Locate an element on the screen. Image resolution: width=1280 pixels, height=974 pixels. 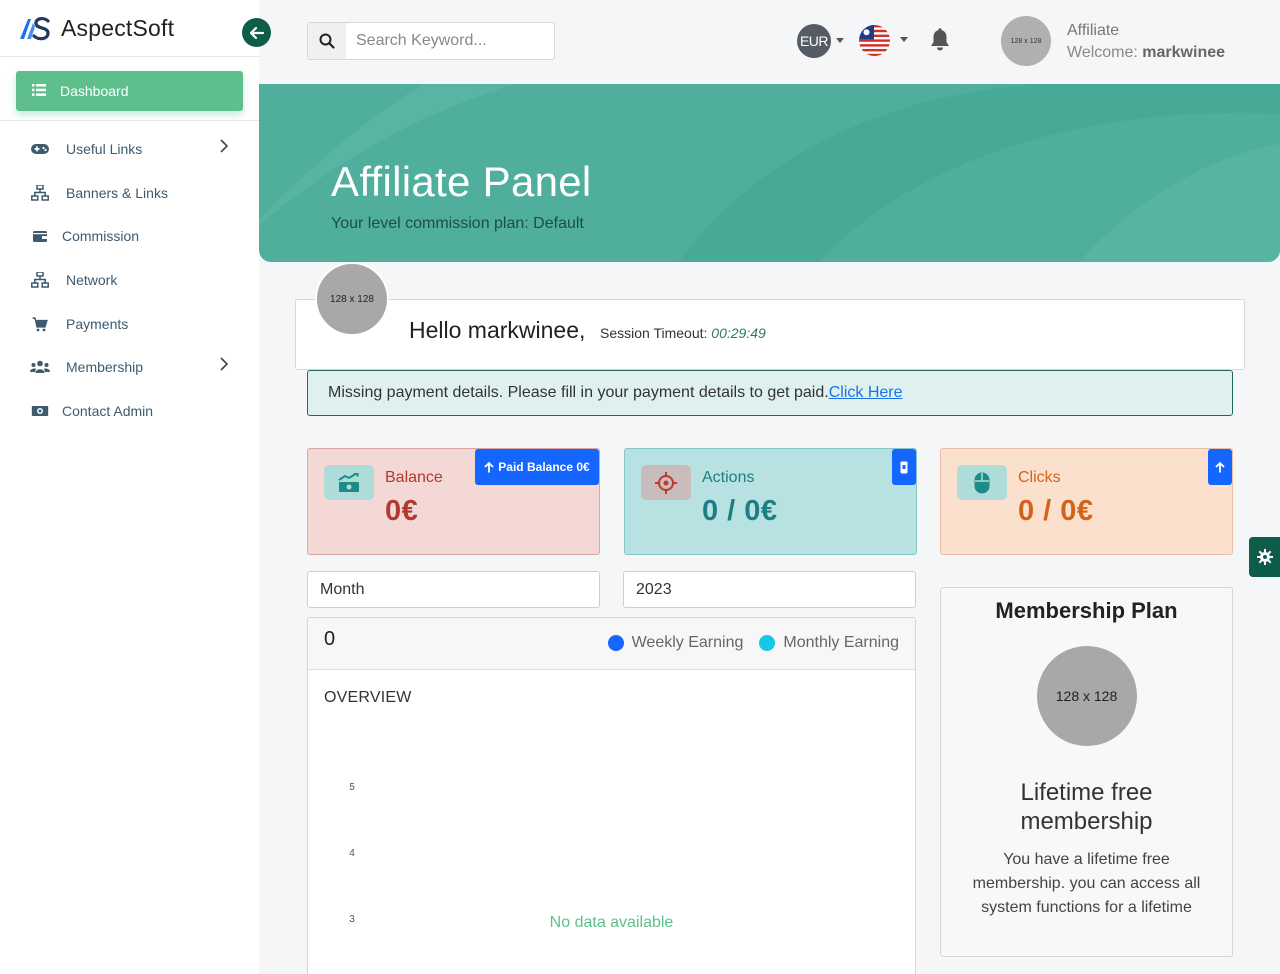
session-label: Session Timeout: is located at coordinates (654, 333).